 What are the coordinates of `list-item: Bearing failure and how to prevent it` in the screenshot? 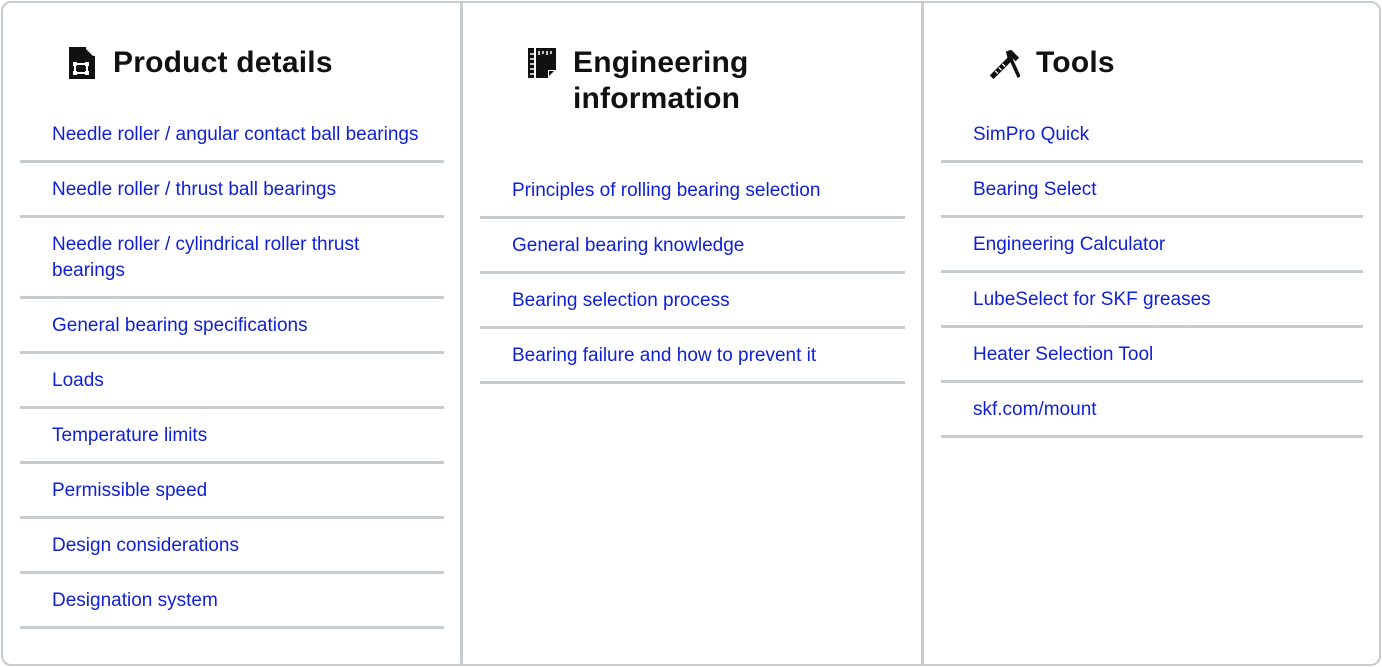 It's located at (692, 356).